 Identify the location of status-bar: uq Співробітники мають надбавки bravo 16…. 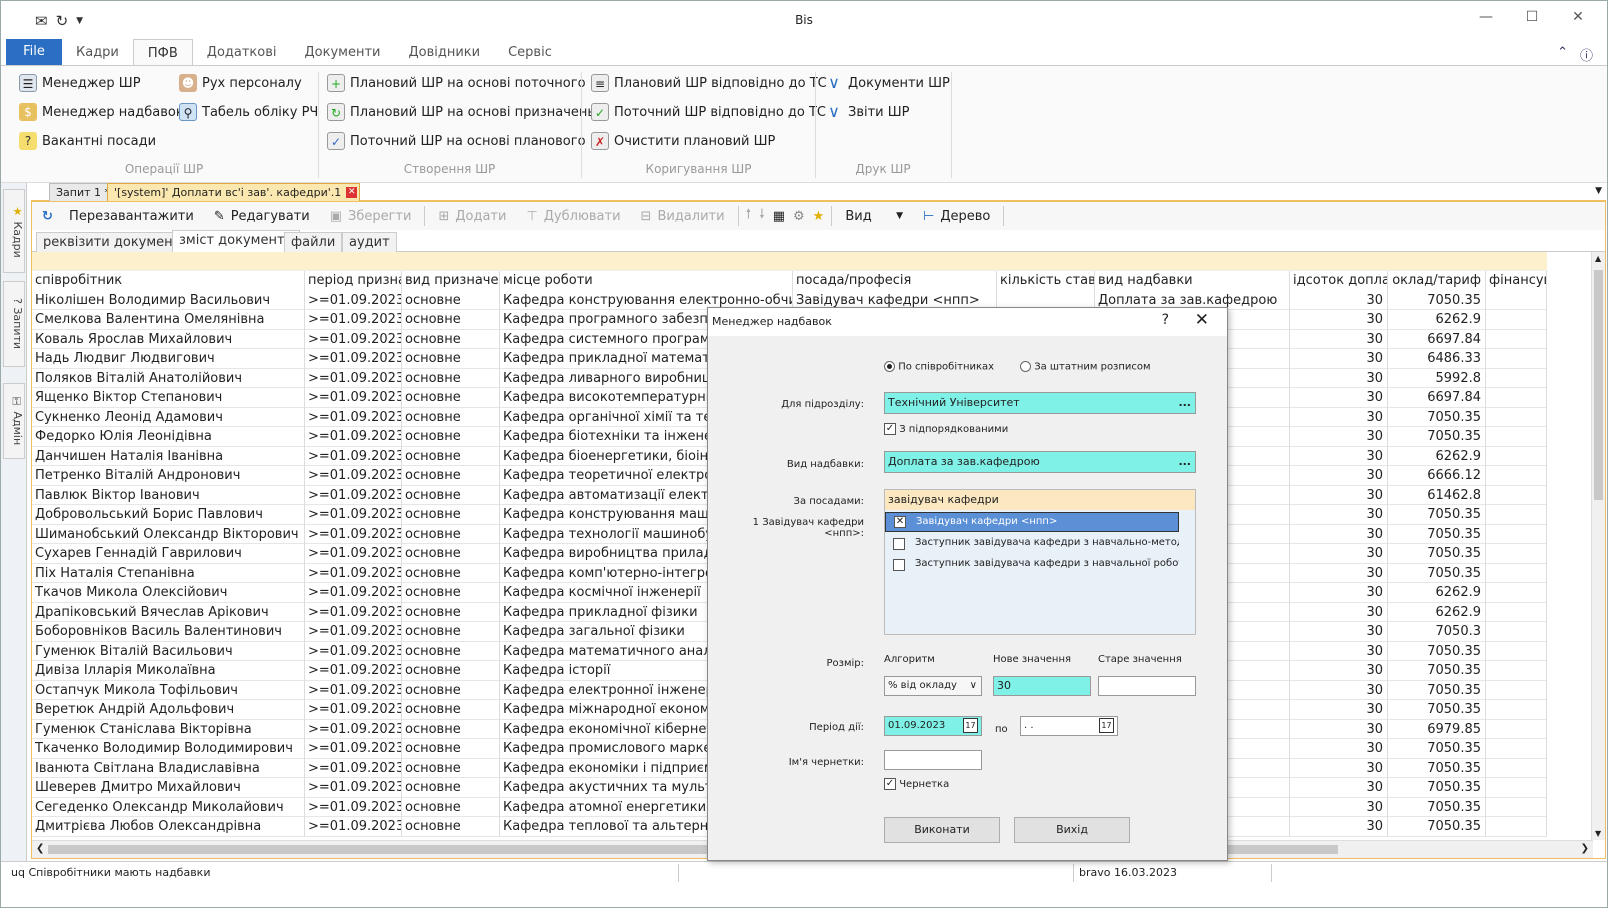
(804, 872).